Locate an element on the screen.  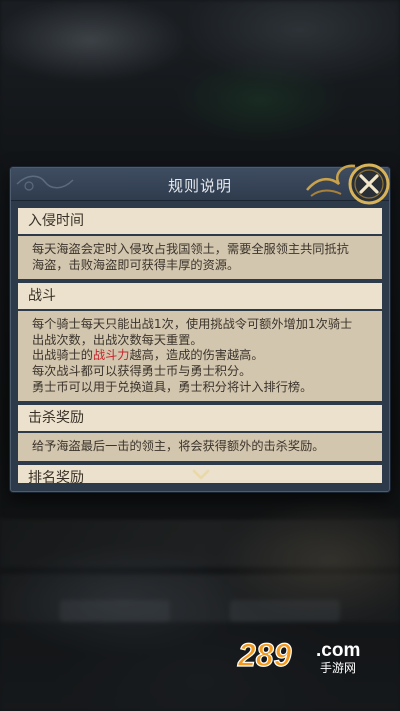
logo-suffix: .com is located at coordinates (338, 650).